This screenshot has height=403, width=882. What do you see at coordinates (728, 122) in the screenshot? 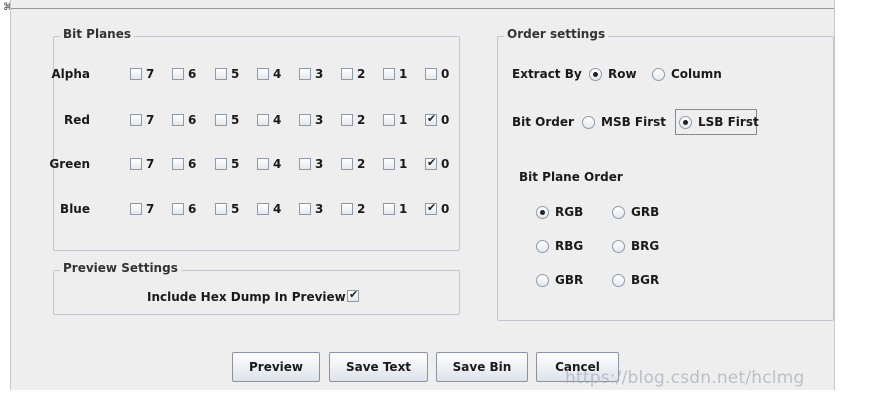
I see `lsb-first-label: LSB First` at bounding box center [728, 122].